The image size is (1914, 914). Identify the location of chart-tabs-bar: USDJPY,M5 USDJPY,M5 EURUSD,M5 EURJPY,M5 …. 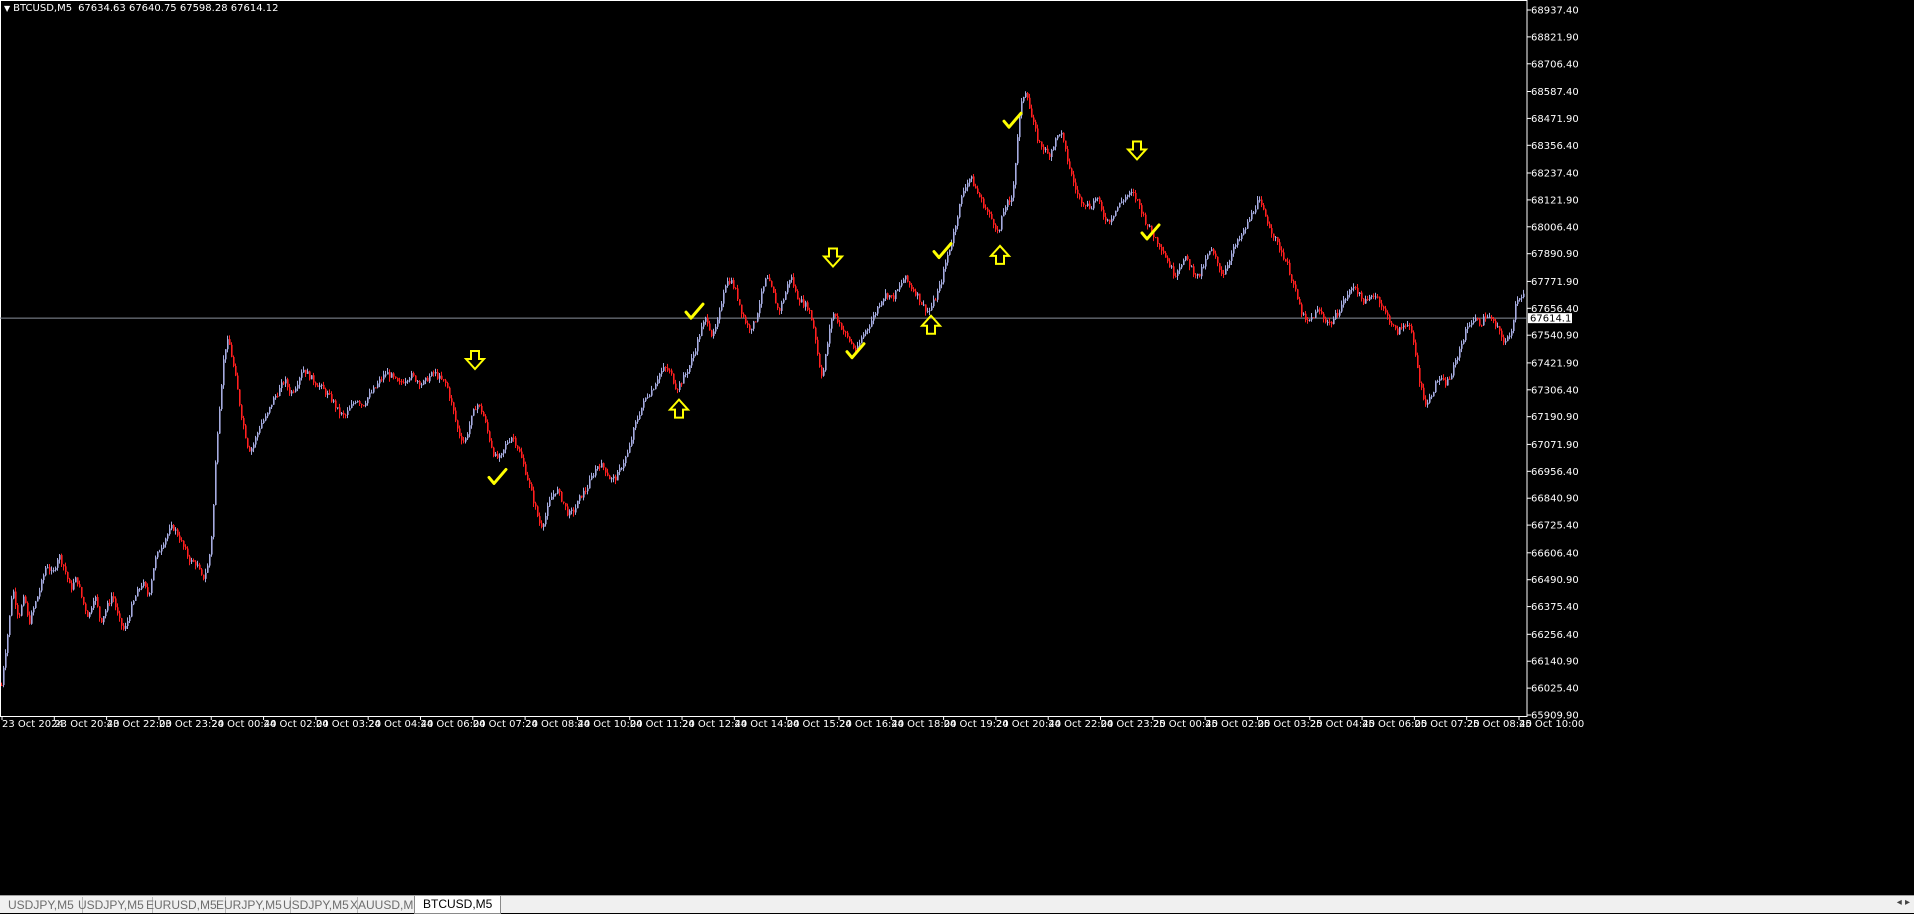
(957, 904).